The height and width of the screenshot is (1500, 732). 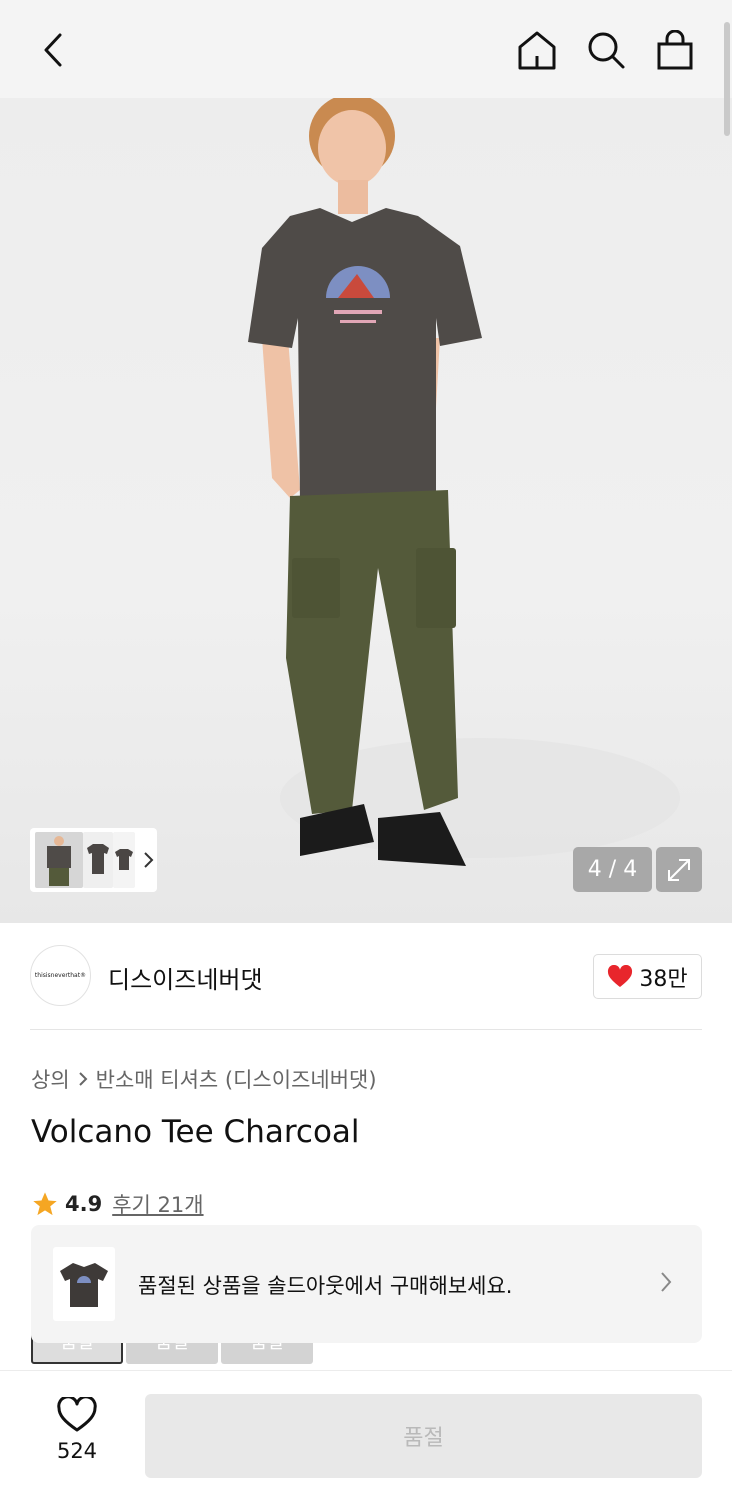 I want to click on thumbnail-strip, so click(x=93, y=860).